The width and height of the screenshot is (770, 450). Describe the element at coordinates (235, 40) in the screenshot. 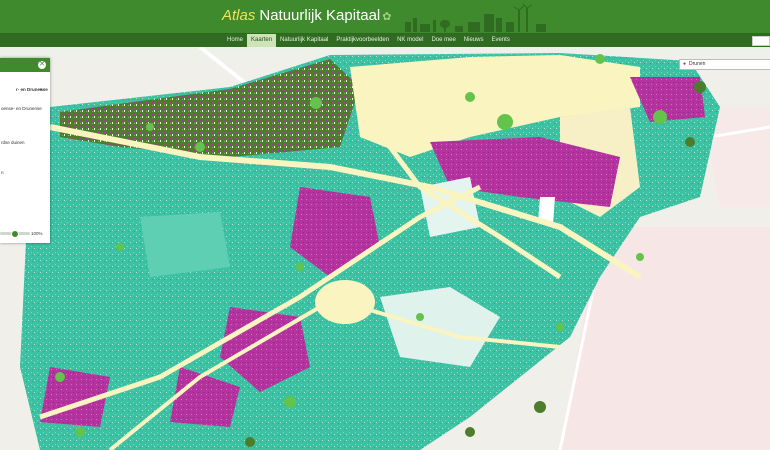

I see `nav-item-home: Home` at that location.